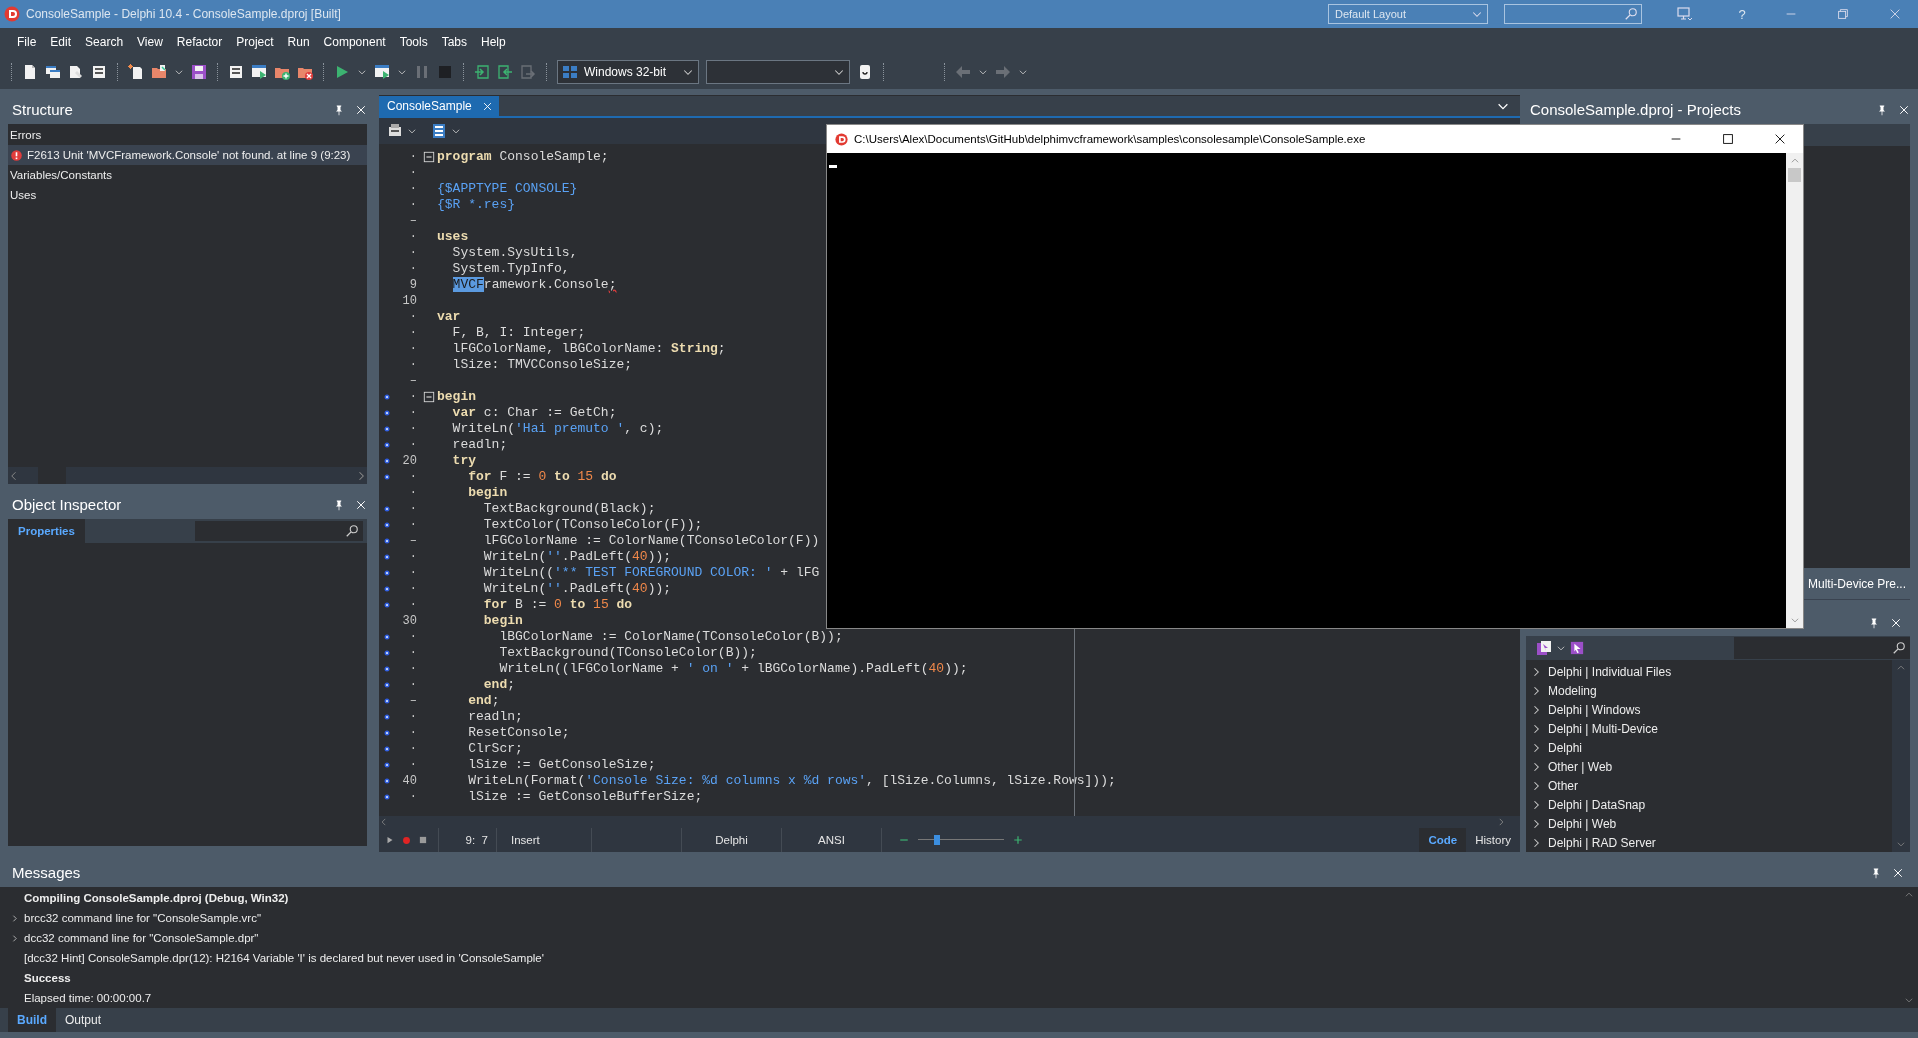 The height and width of the screenshot is (1038, 1918). Describe the element at coordinates (1577, 648) in the screenshot. I see `pointer-icon` at that location.